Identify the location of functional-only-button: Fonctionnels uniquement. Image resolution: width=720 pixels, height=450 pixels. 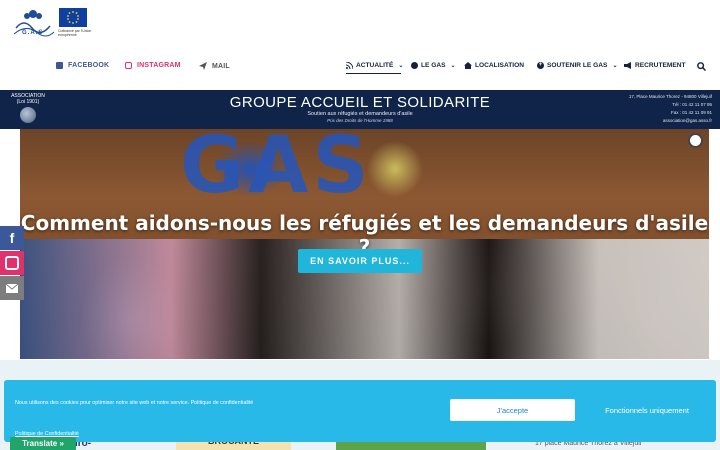
(647, 410).